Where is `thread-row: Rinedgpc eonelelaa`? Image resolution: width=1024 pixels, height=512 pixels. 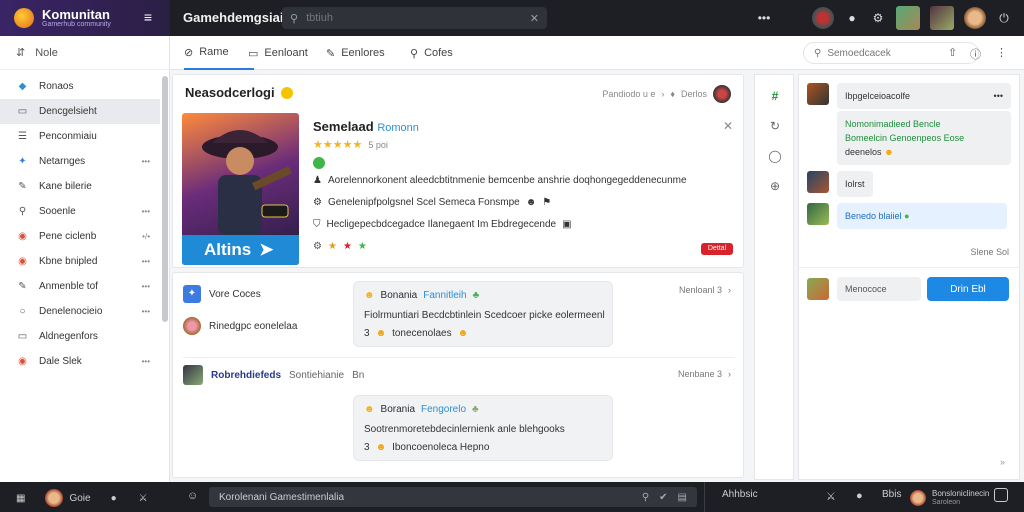 thread-row: Rinedgpc eonelelaa is located at coordinates (240, 326).